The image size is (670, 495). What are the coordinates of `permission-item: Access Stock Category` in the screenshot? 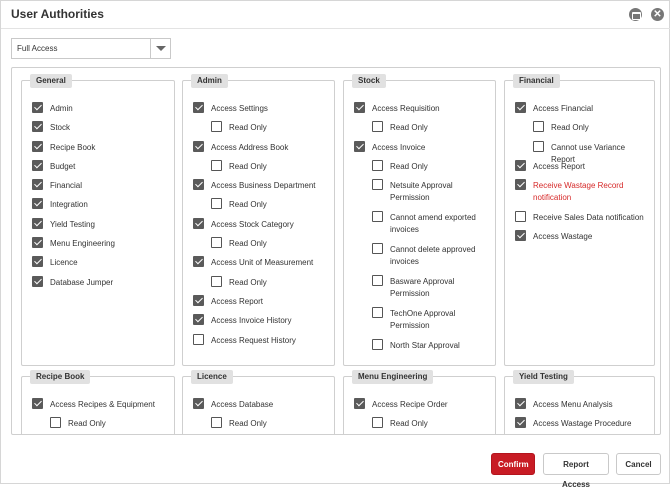 It's located at (261, 224).